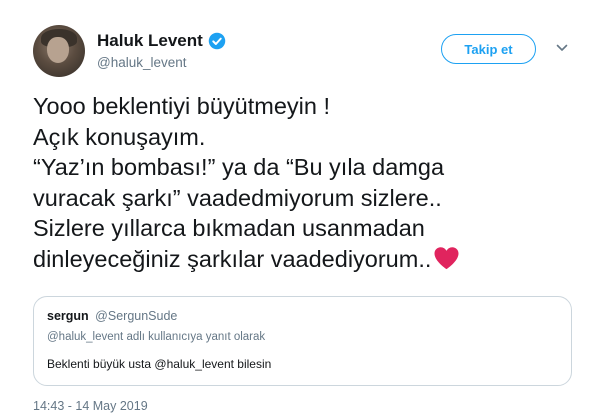 The width and height of the screenshot is (600, 418). Describe the element at coordinates (229, 228) in the screenshot. I see `tweet-line: Sizlere yıllarca bıkmadan usanmadan` at that location.